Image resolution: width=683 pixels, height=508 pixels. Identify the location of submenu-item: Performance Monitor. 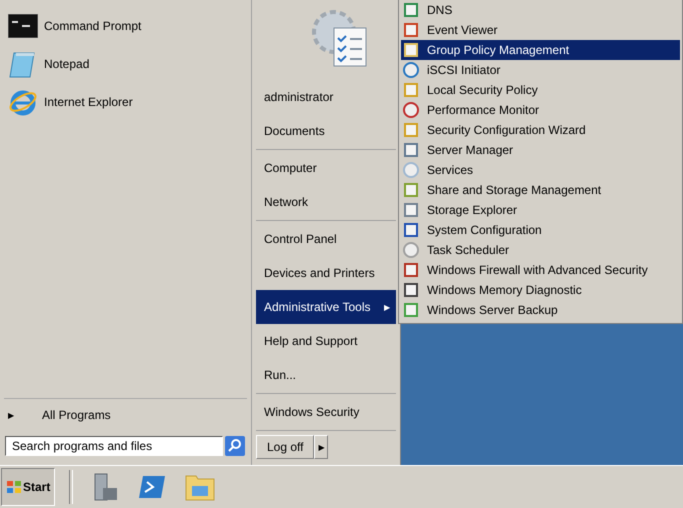
(540, 110).